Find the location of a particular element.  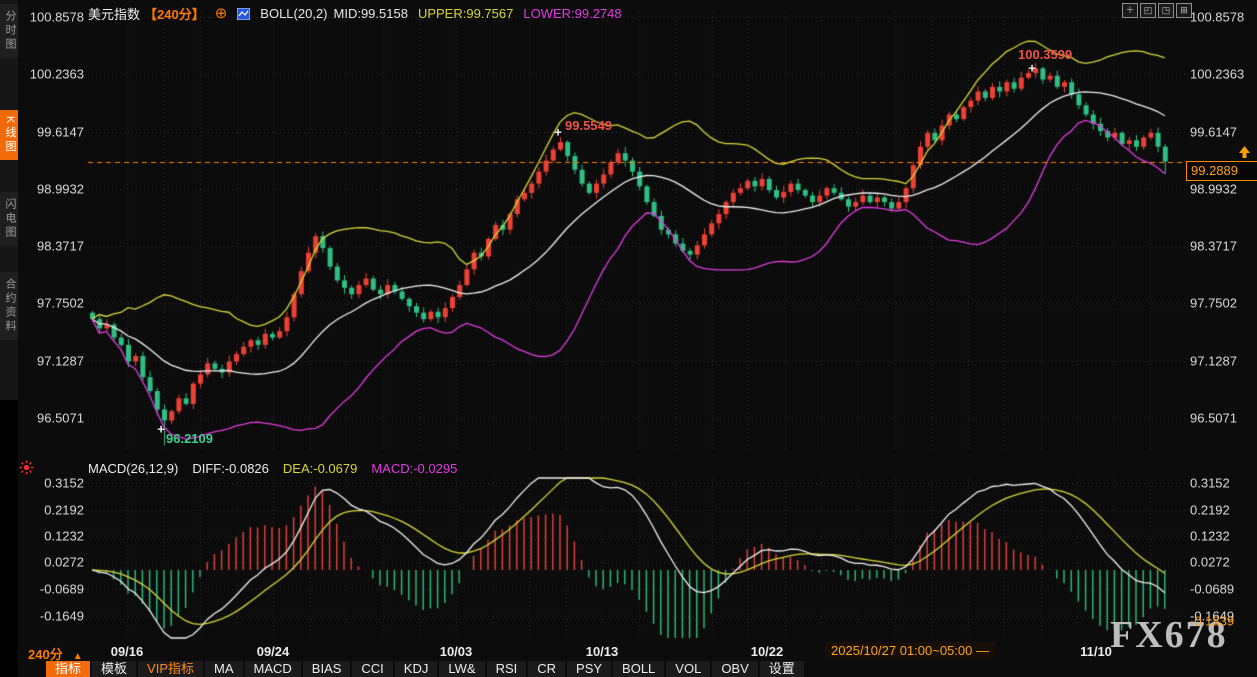

obv-item: OBV is located at coordinates (735, 669).